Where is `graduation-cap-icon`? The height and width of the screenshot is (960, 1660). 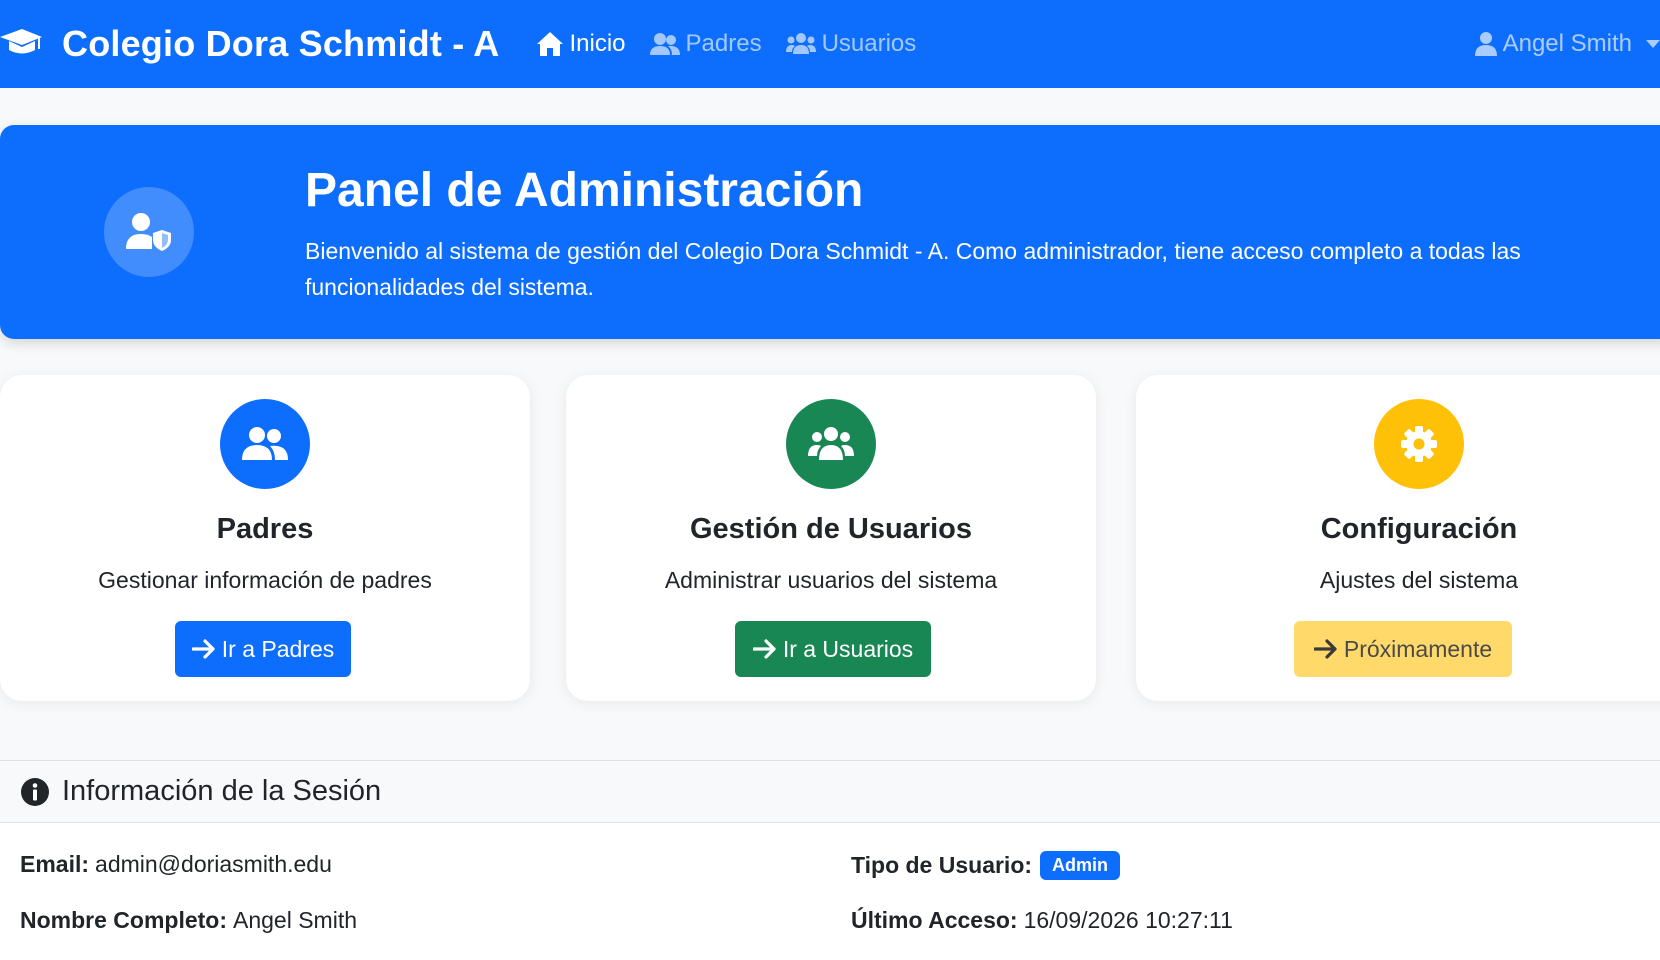 graduation-cap-icon is located at coordinates (21, 41).